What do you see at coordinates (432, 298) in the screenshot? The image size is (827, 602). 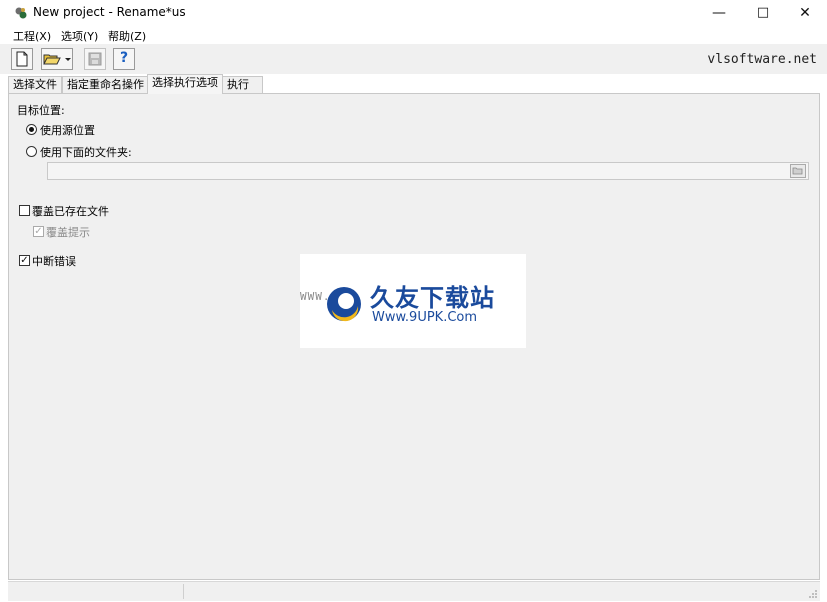 I see `watermark-title: 久友下载站` at bounding box center [432, 298].